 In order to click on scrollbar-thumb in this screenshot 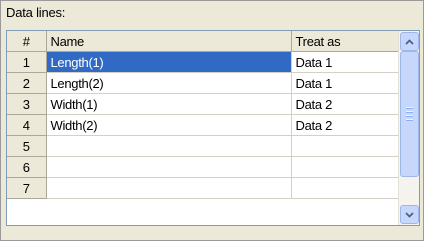, I will do `click(409, 114)`.